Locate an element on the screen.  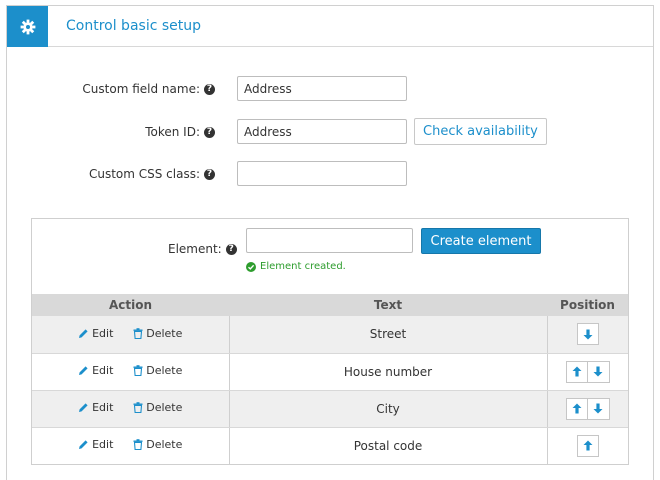
token-id-input is located at coordinates (322, 131).